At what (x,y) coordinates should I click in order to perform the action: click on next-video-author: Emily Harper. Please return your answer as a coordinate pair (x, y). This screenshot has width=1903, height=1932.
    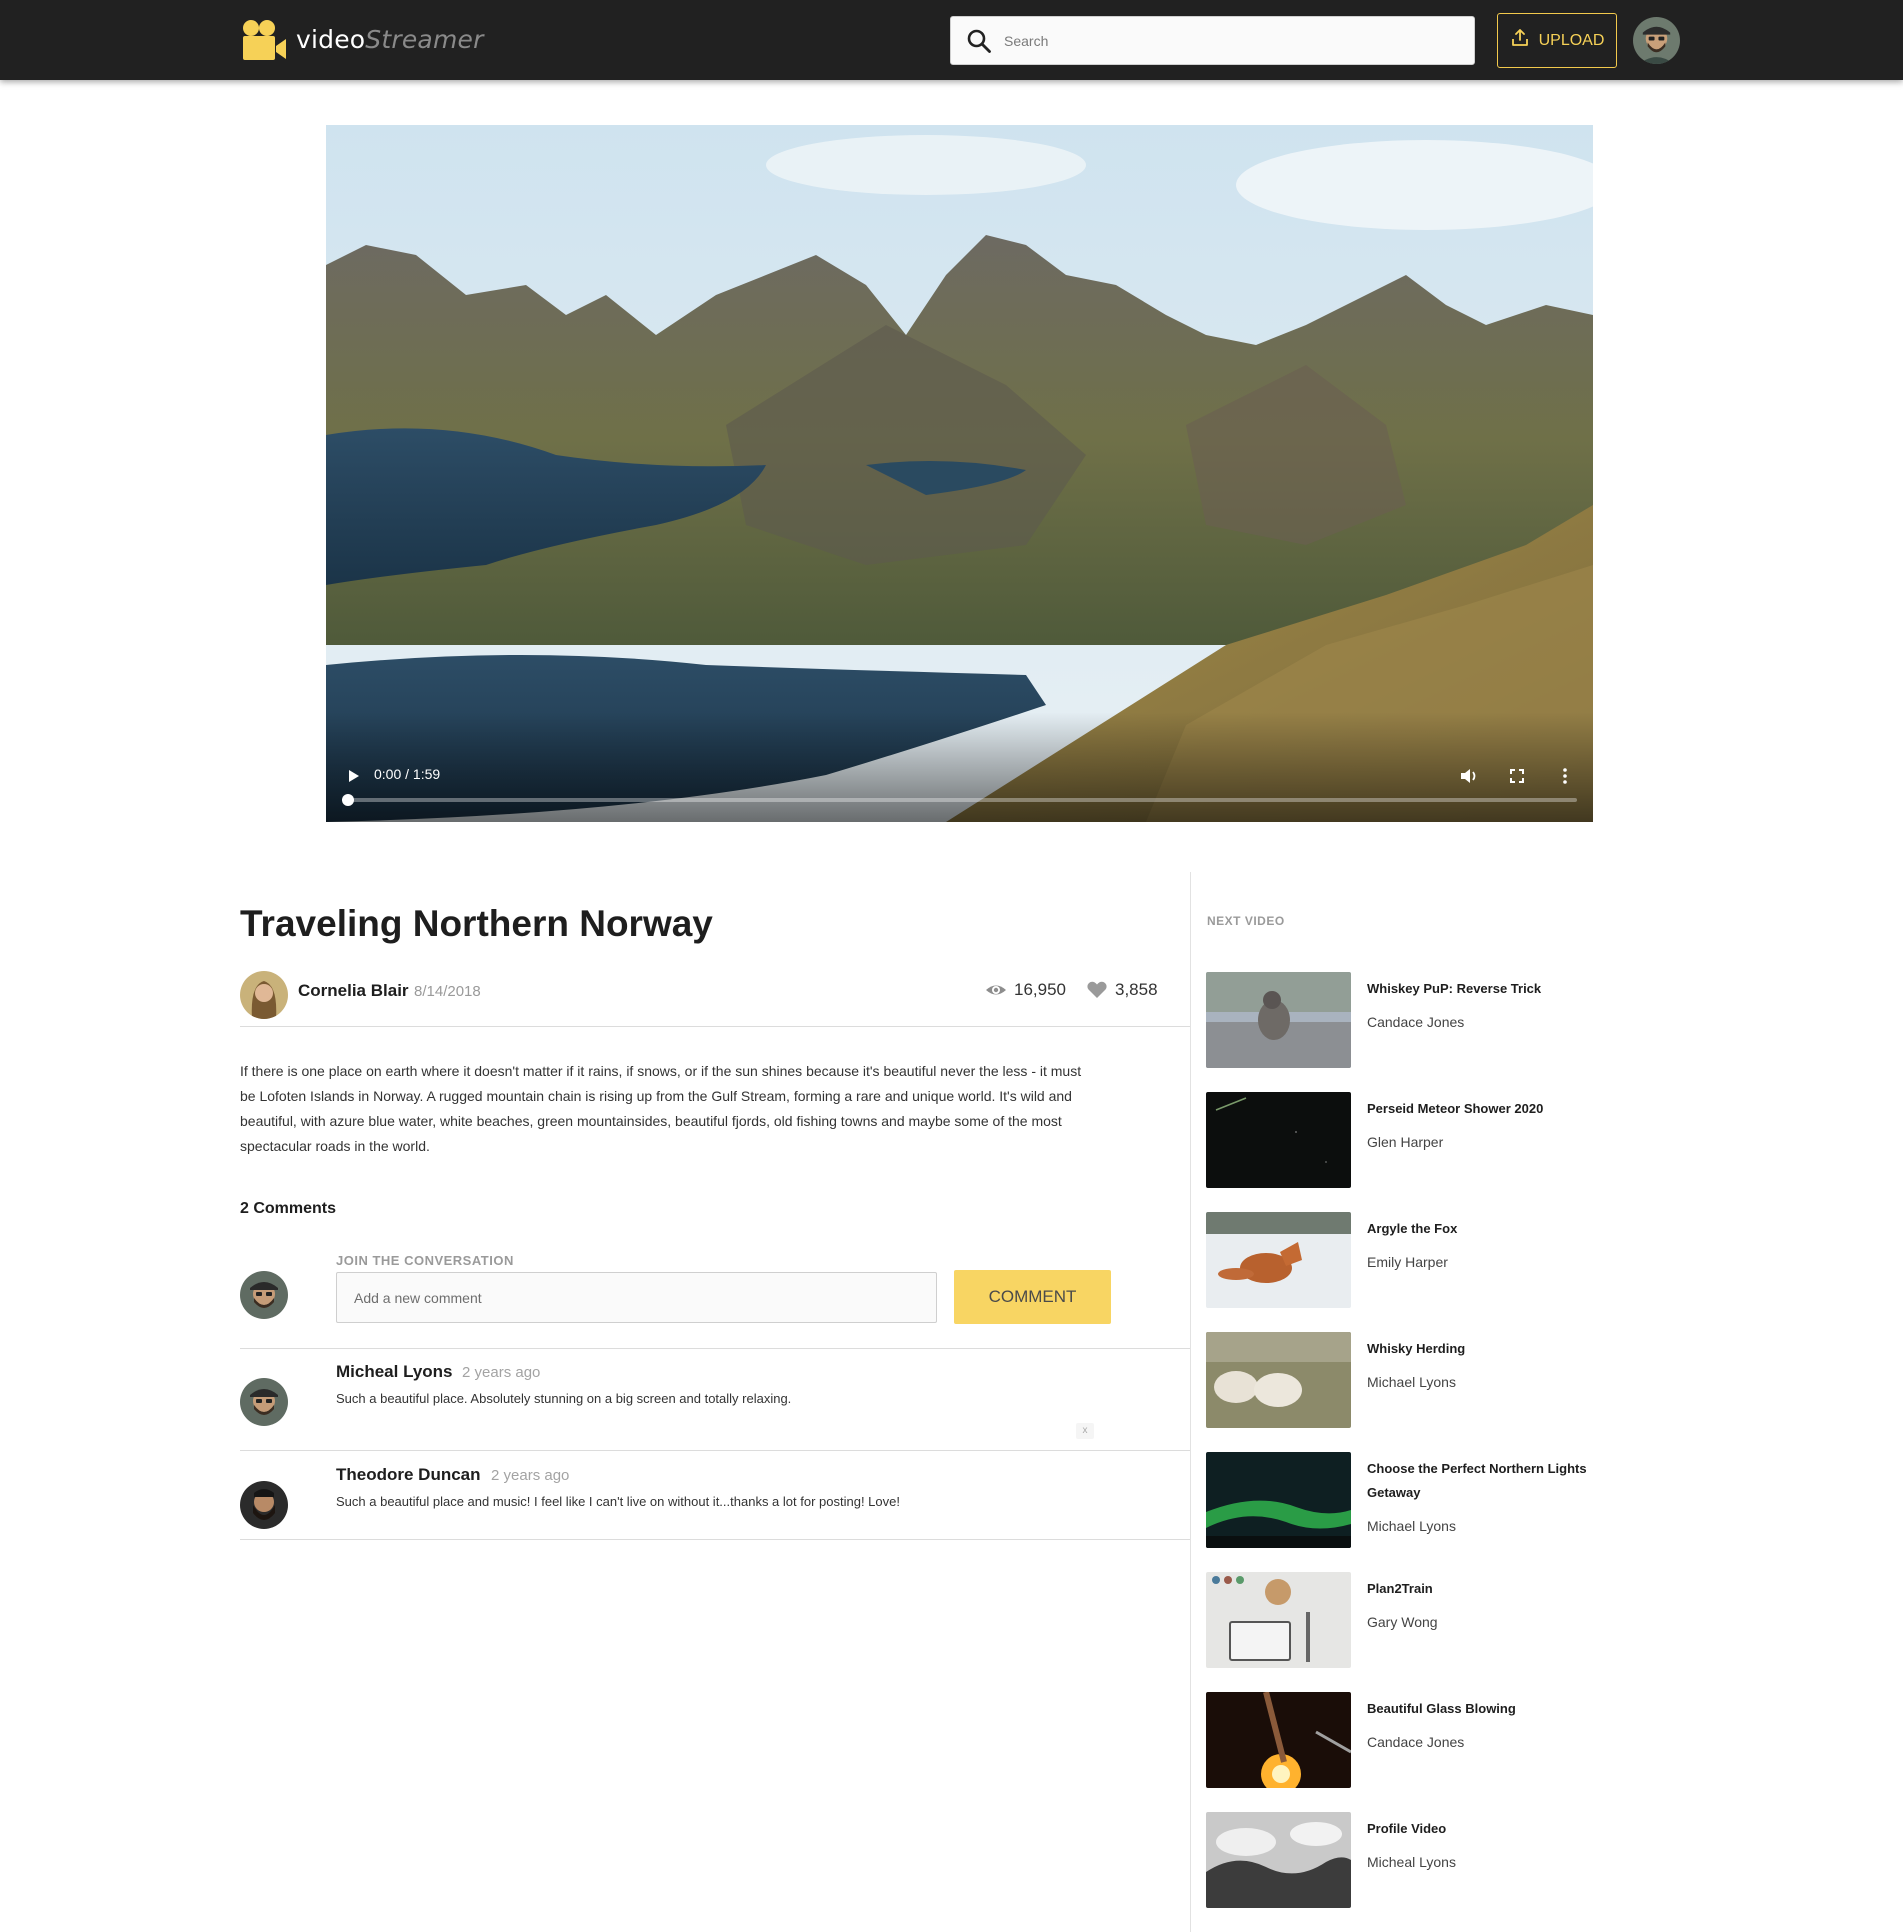
    Looking at the image, I should click on (1407, 1262).